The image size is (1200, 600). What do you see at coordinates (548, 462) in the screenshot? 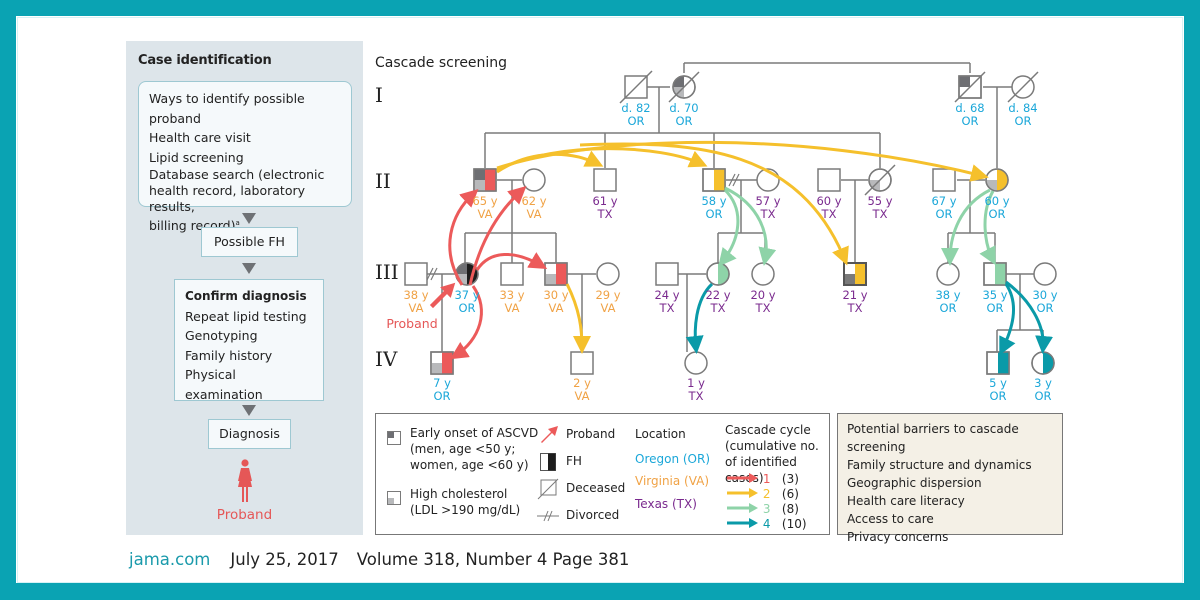
I see `fh-symbol-icon` at bounding box center [548, 462].